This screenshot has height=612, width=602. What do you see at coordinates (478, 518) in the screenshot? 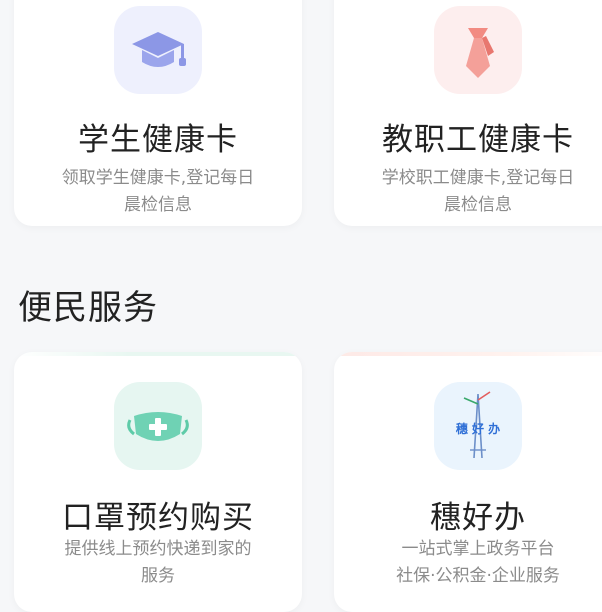
I see `card-title: 穗好办` at bounding box center [478, 518].